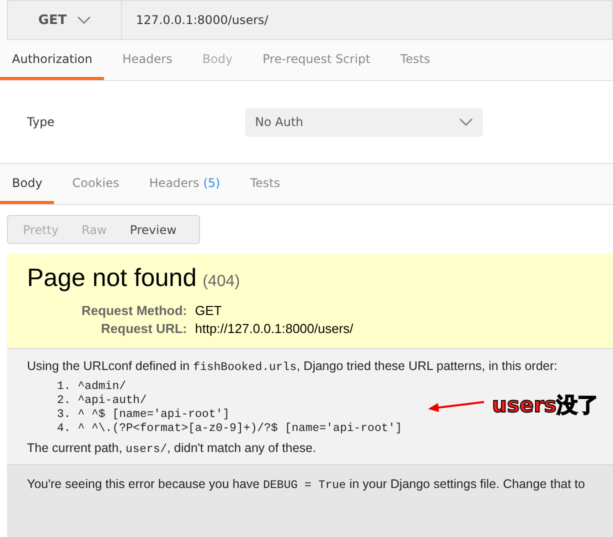  Describe the element at coordinates (316, 60) in the screenshot. I see `request-tab: Pre-request Script` at that location.